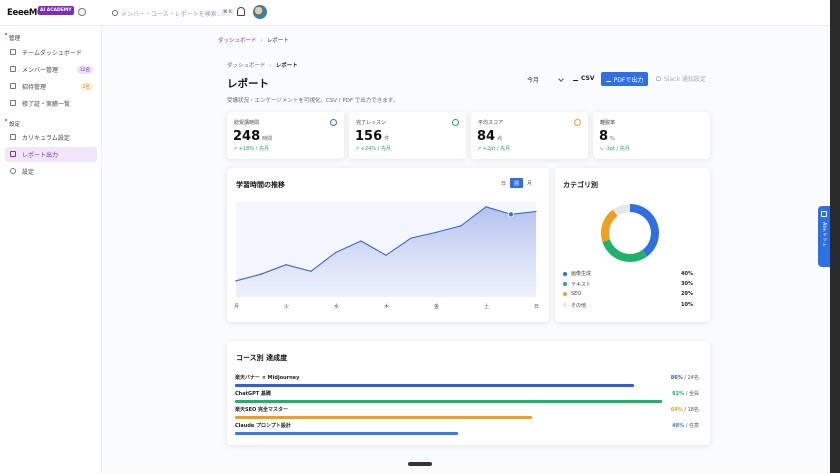  I want to click on legend-item: テキスト 30%, so click(628, 284).